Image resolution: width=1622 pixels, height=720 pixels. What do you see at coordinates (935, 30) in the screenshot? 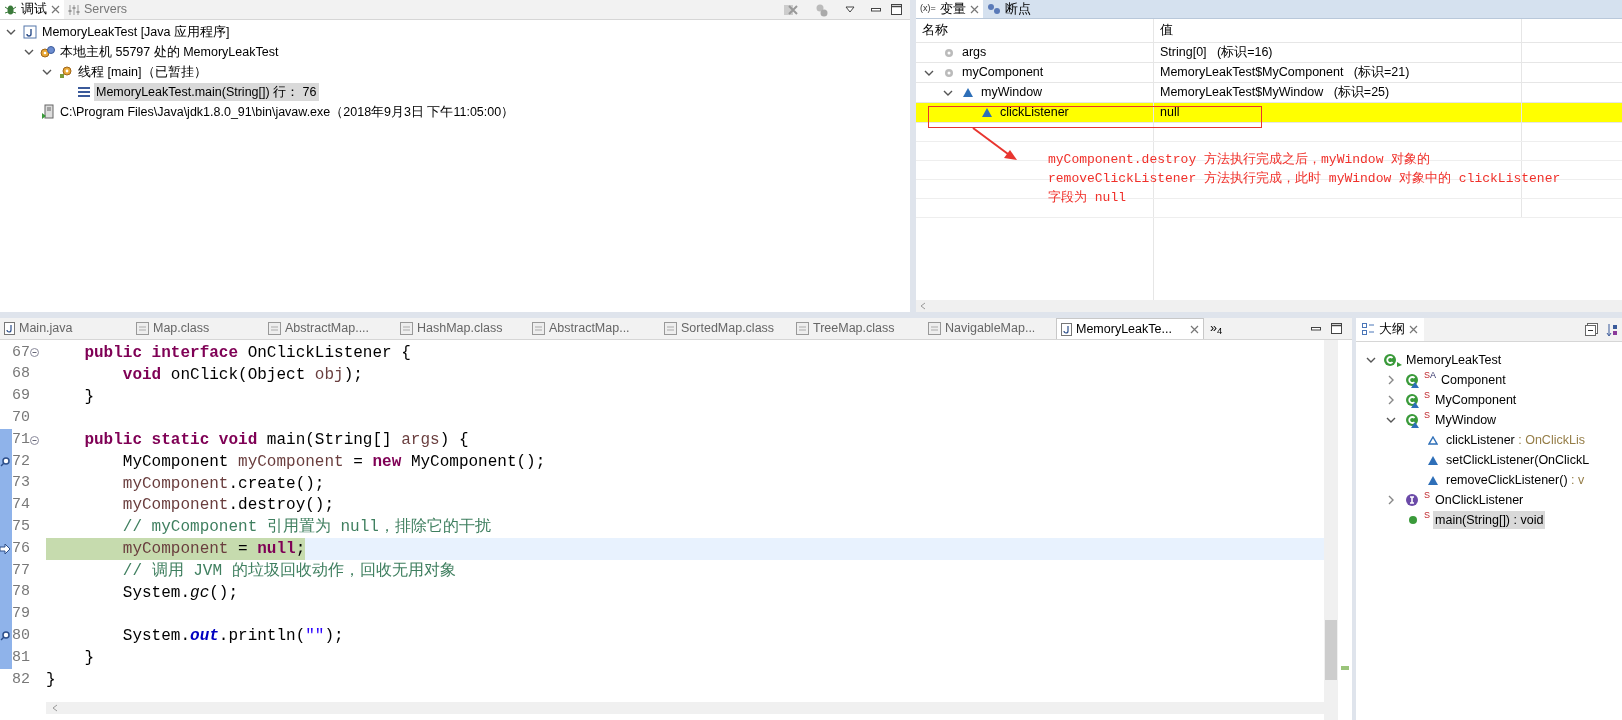
I see `column-header: 名称` at bounding box center [935, 30].